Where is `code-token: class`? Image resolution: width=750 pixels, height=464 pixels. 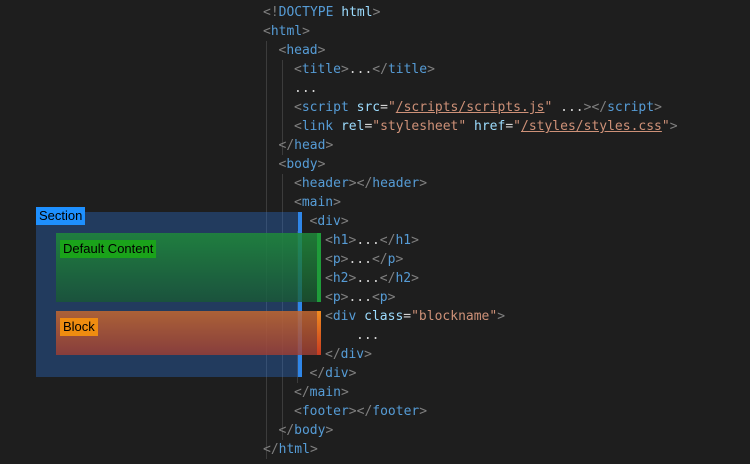
code-token: class is located at coordinates (384, 316).